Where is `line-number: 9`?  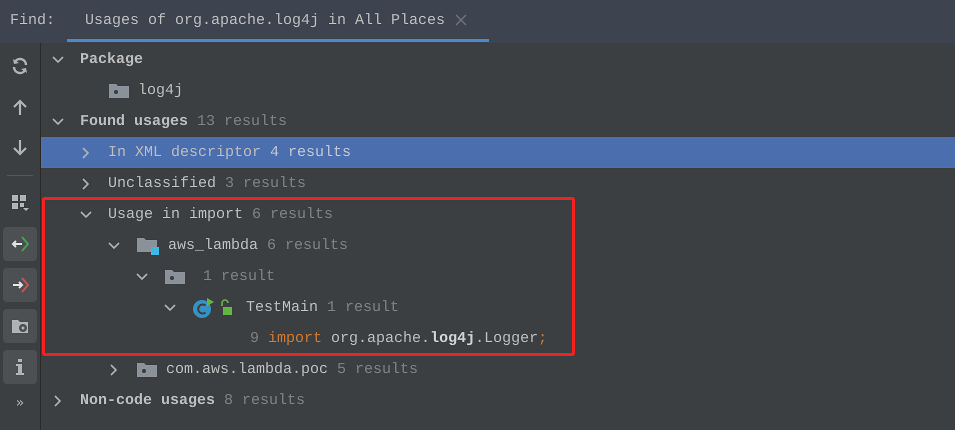 line-number: 9 is located at coordinates (255, 338).